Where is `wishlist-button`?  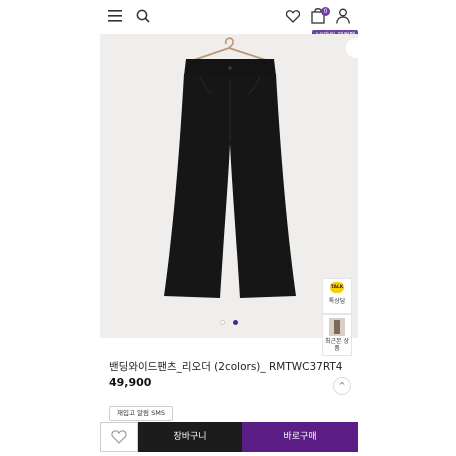 wishlist-button is located at coordinates (119, 437).